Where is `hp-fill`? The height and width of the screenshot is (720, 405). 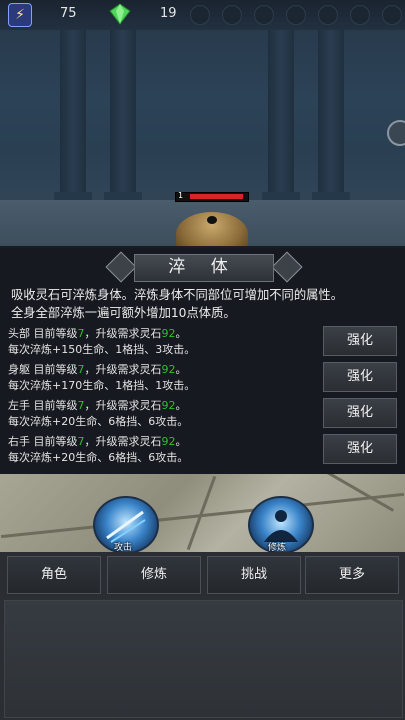
hp-fill is located at coordinates (217, 196).